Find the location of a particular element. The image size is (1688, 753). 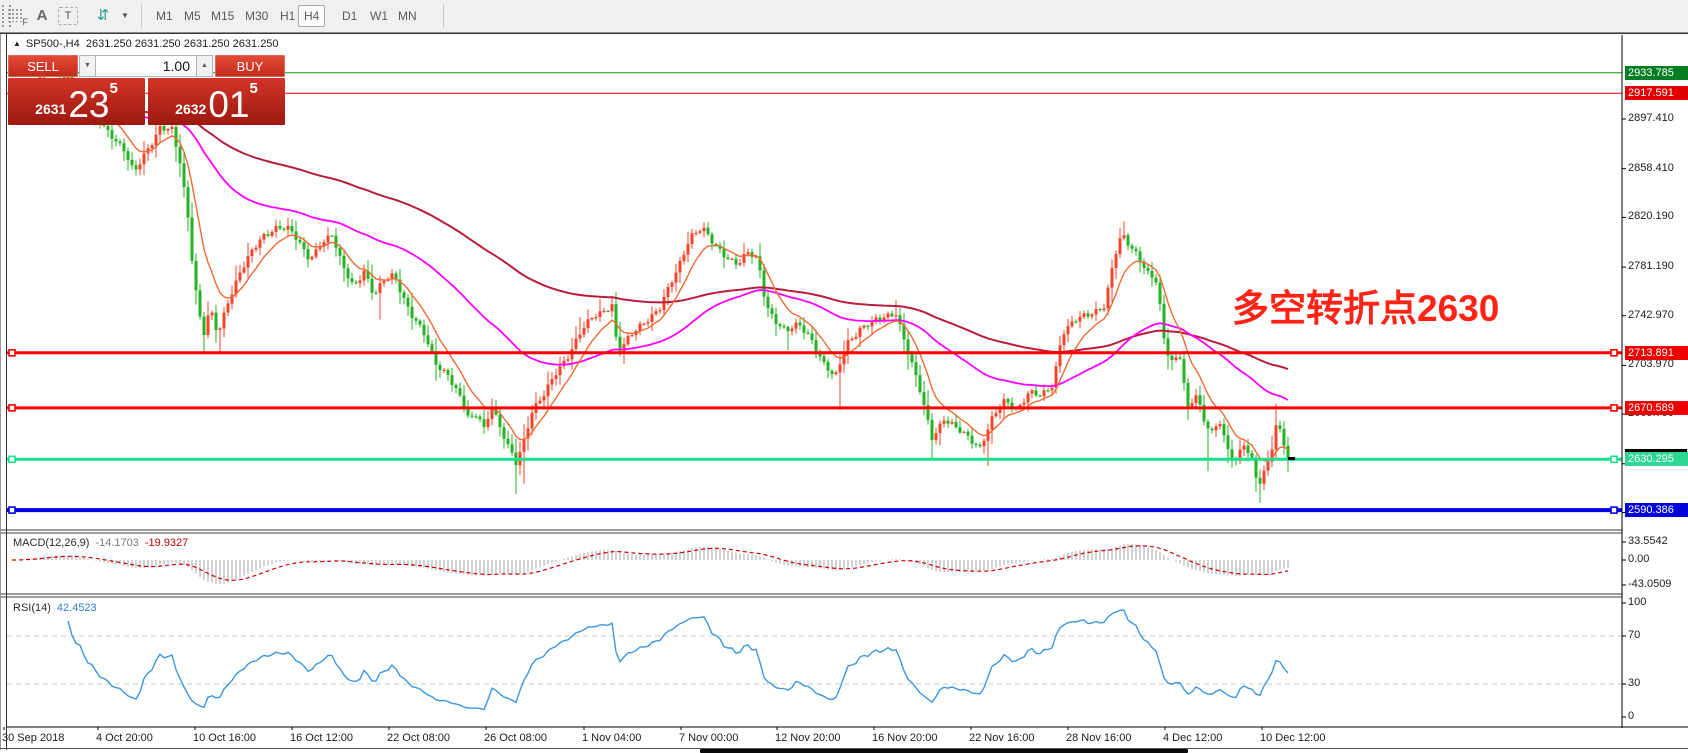

rsi-value: 42.4523 is located at coordinates (76, 608).